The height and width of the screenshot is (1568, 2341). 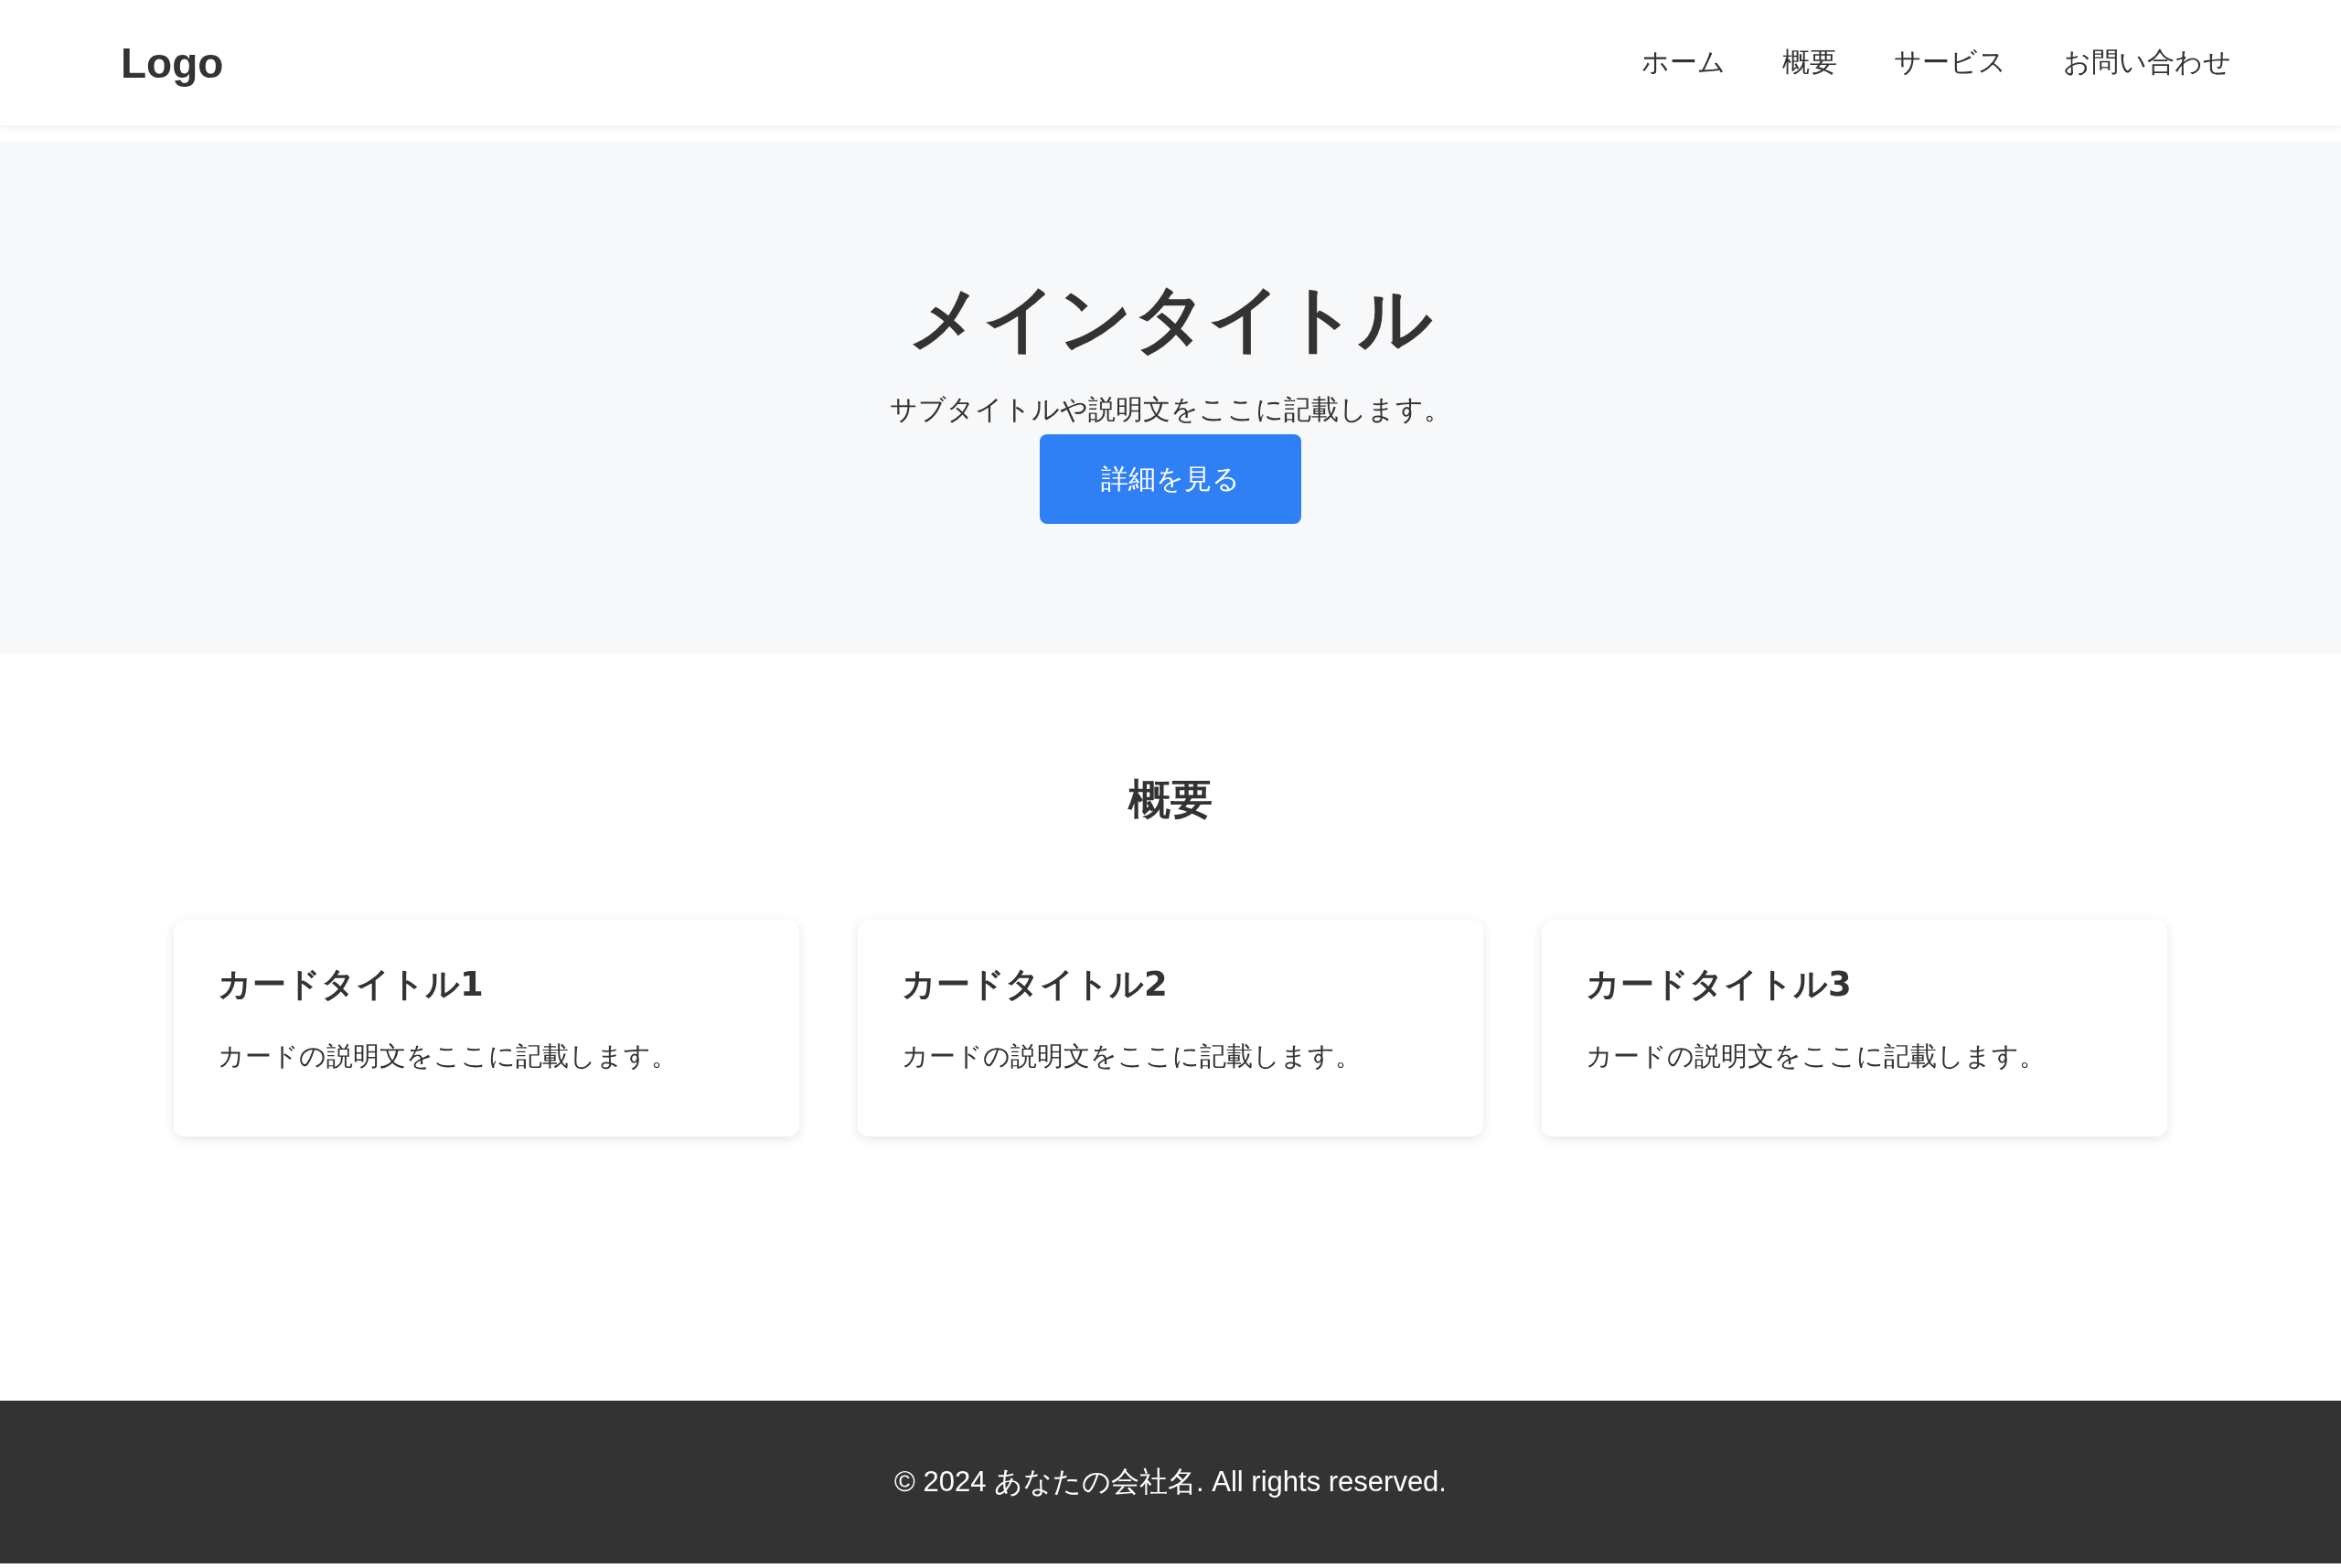 What do you see at coordinates (1810, 62) in the screenshot?
I see `nav-link: 概要` at bounding box center [1810, 62].